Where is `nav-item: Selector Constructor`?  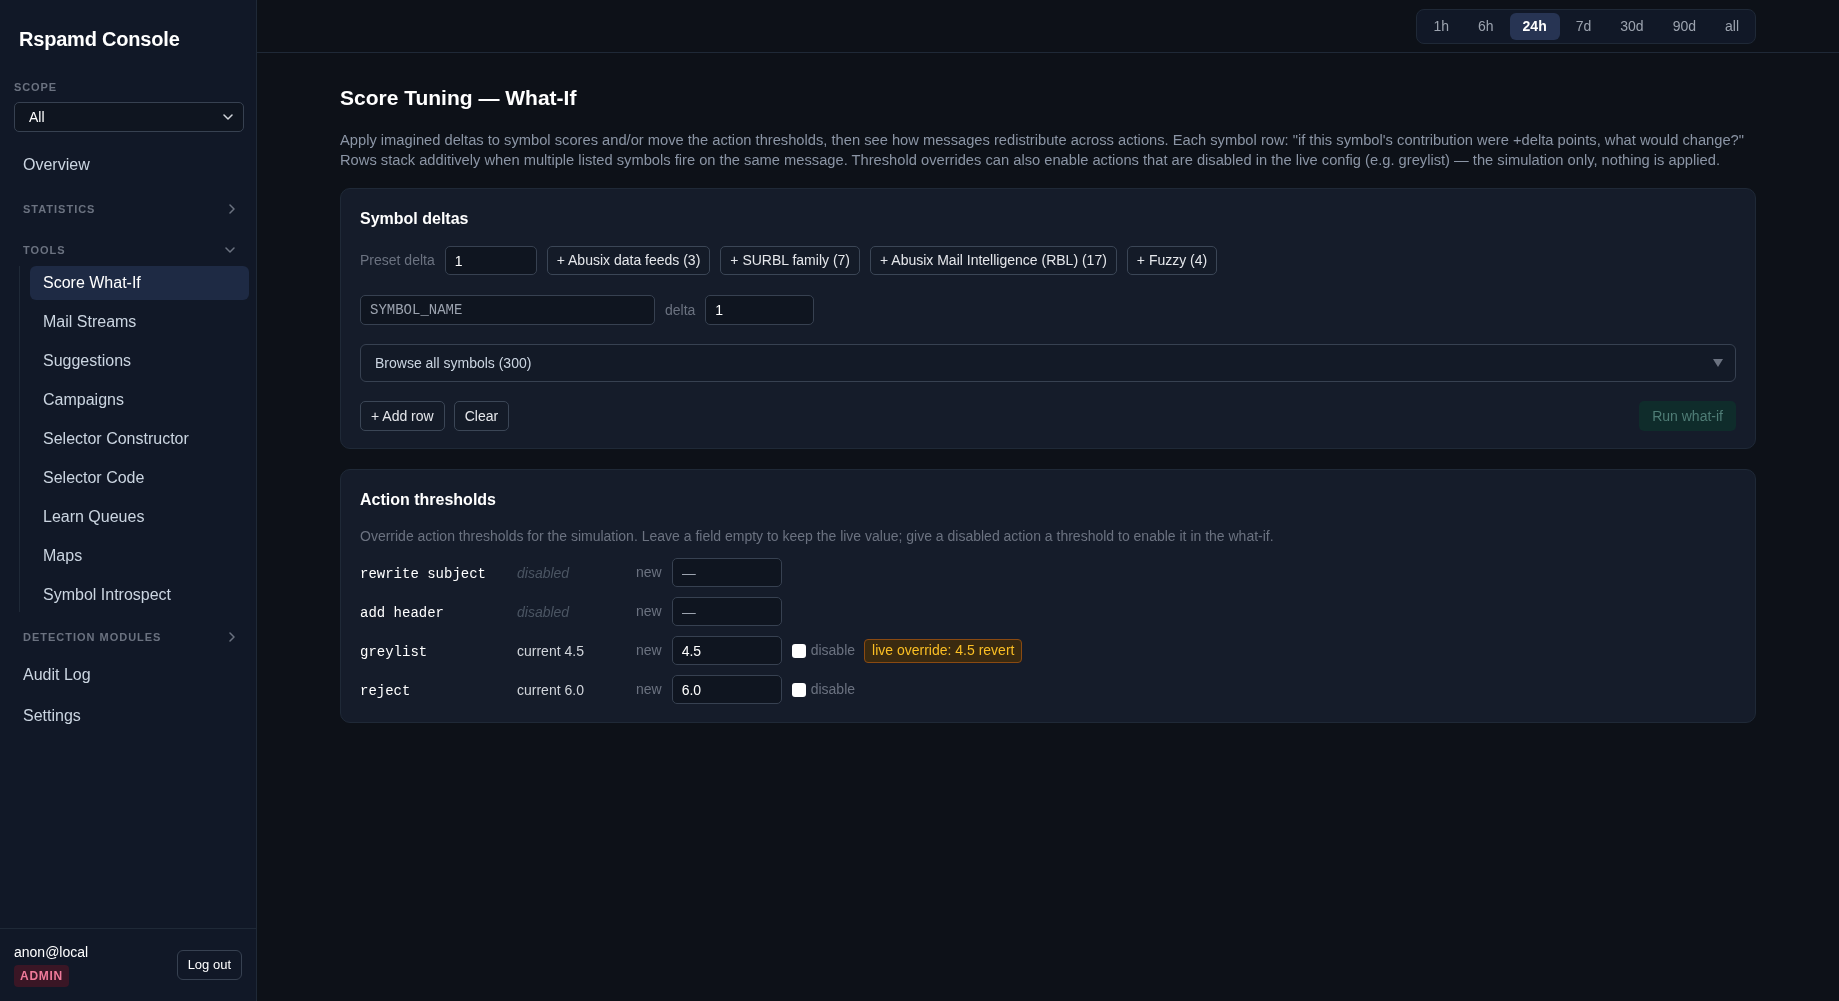
nav-item: Selector Constructor is located at coordinates (139, 439).